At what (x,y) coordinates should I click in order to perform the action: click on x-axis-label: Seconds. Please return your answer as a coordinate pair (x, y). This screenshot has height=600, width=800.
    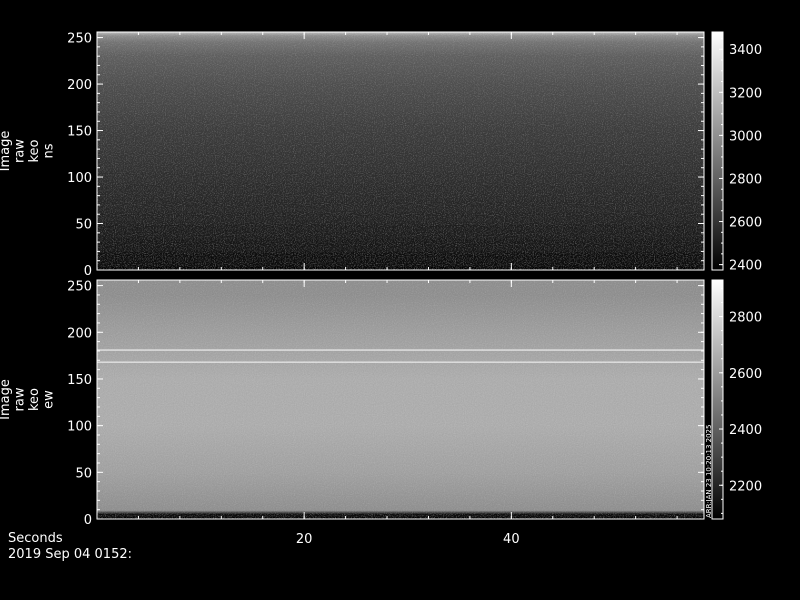
    Looking at the image, I should click on (35, 538).